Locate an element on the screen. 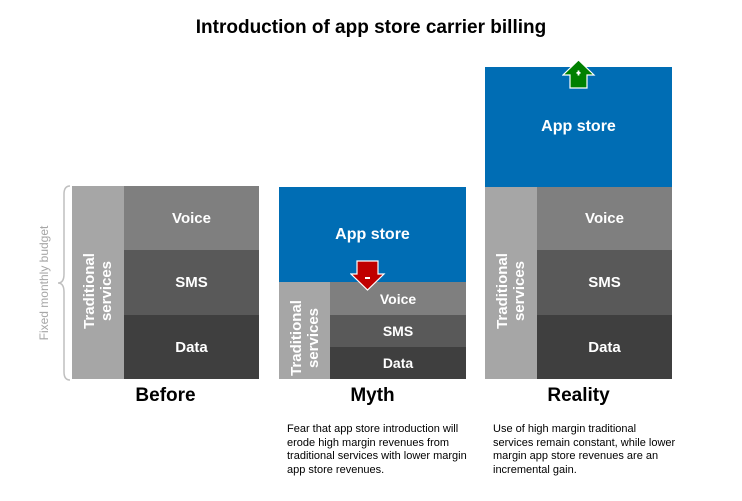 This screenshot has height=501, width=742. minus-icon is located at coordinates (367, 278).